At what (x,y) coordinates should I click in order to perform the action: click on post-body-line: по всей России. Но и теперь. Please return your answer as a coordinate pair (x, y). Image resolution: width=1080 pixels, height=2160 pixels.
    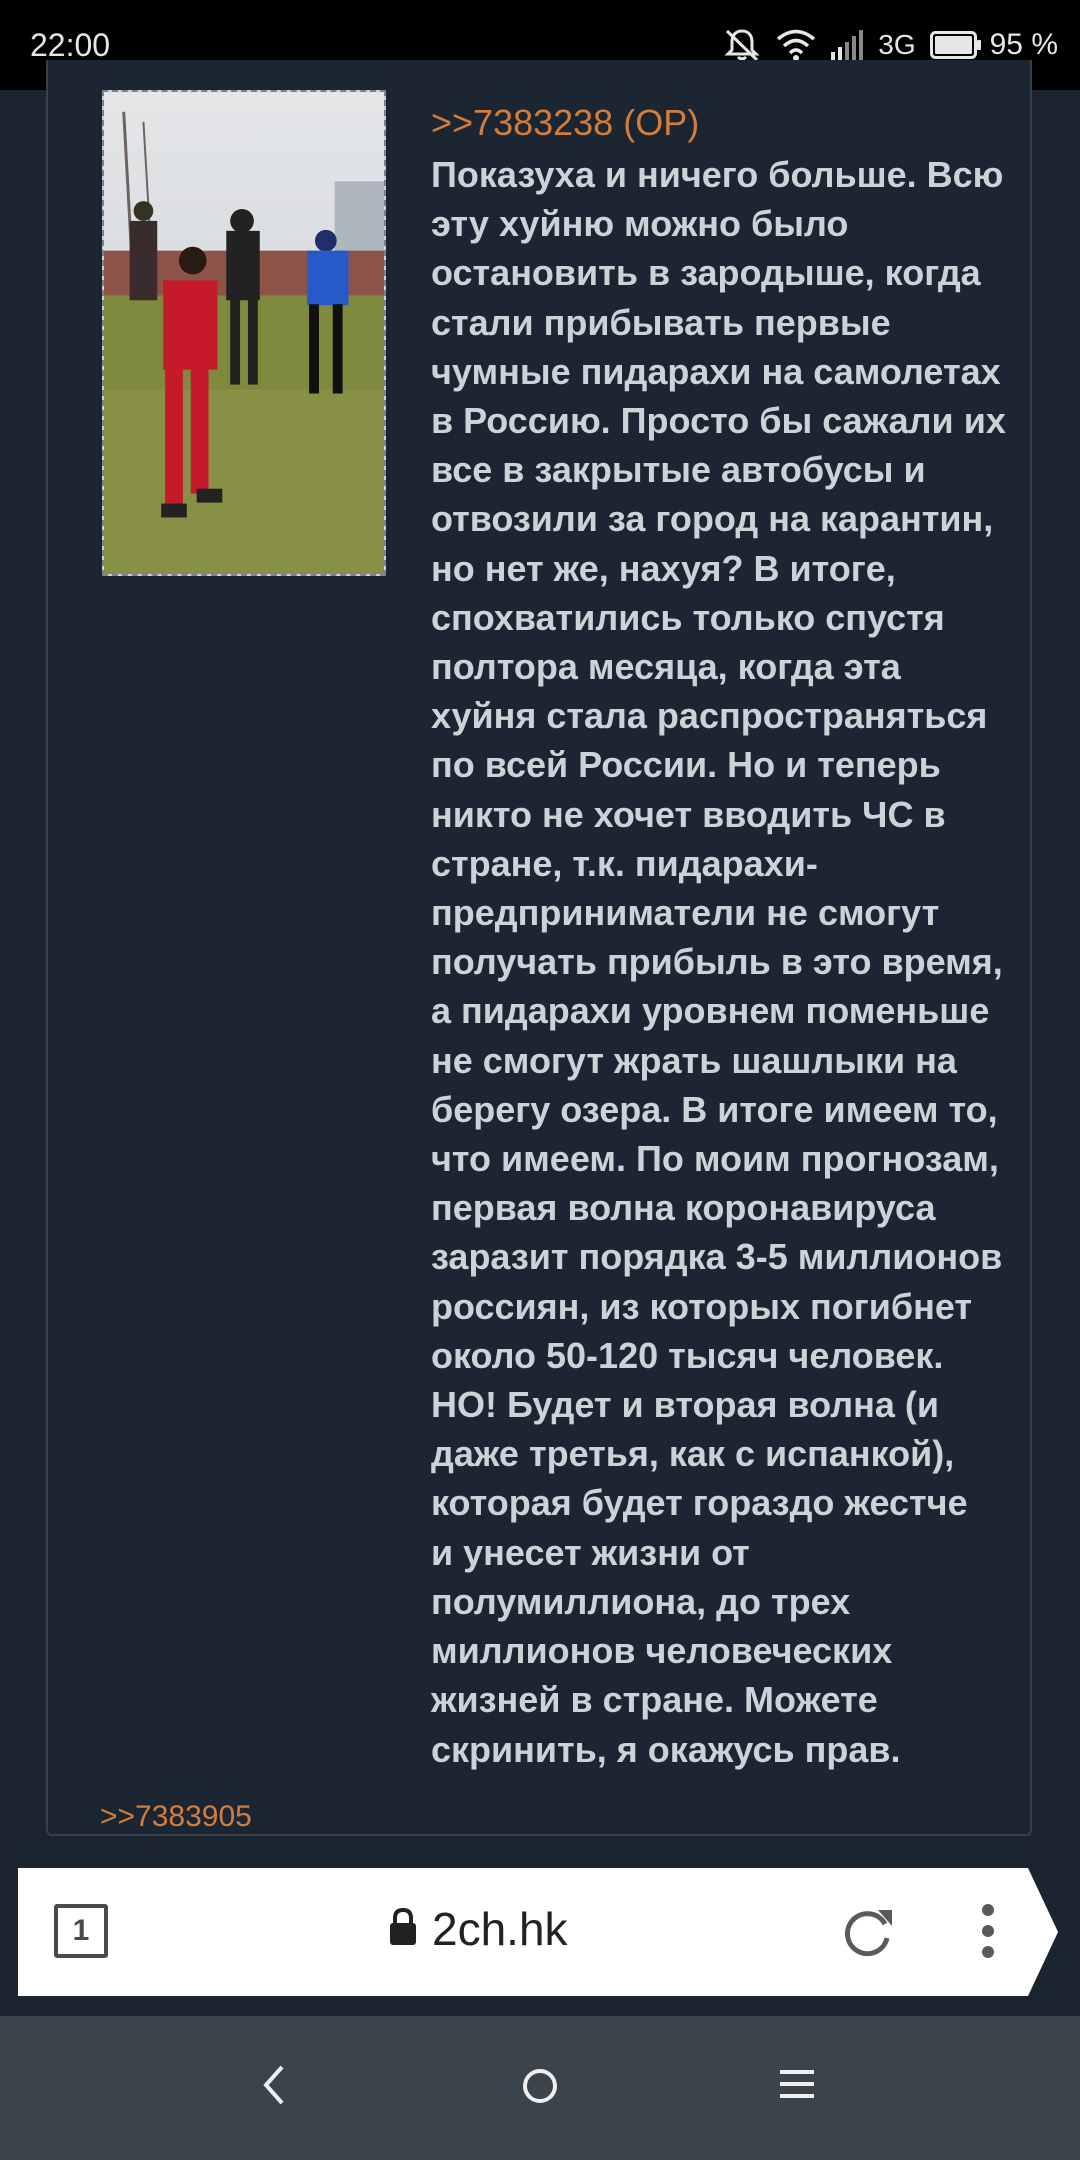
    Looking at the image, I should click on (686, 765).